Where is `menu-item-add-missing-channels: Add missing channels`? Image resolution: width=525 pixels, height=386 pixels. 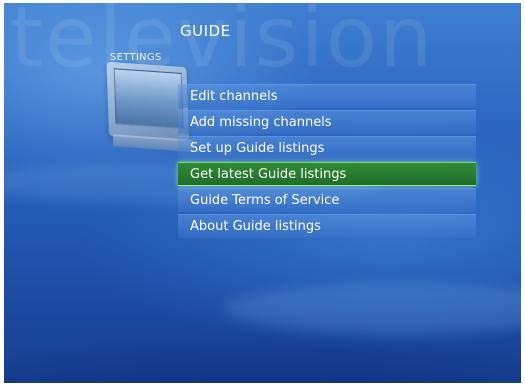 menu-item-add-missing-channels: Add missing channels is located at coordinates (327, 122).